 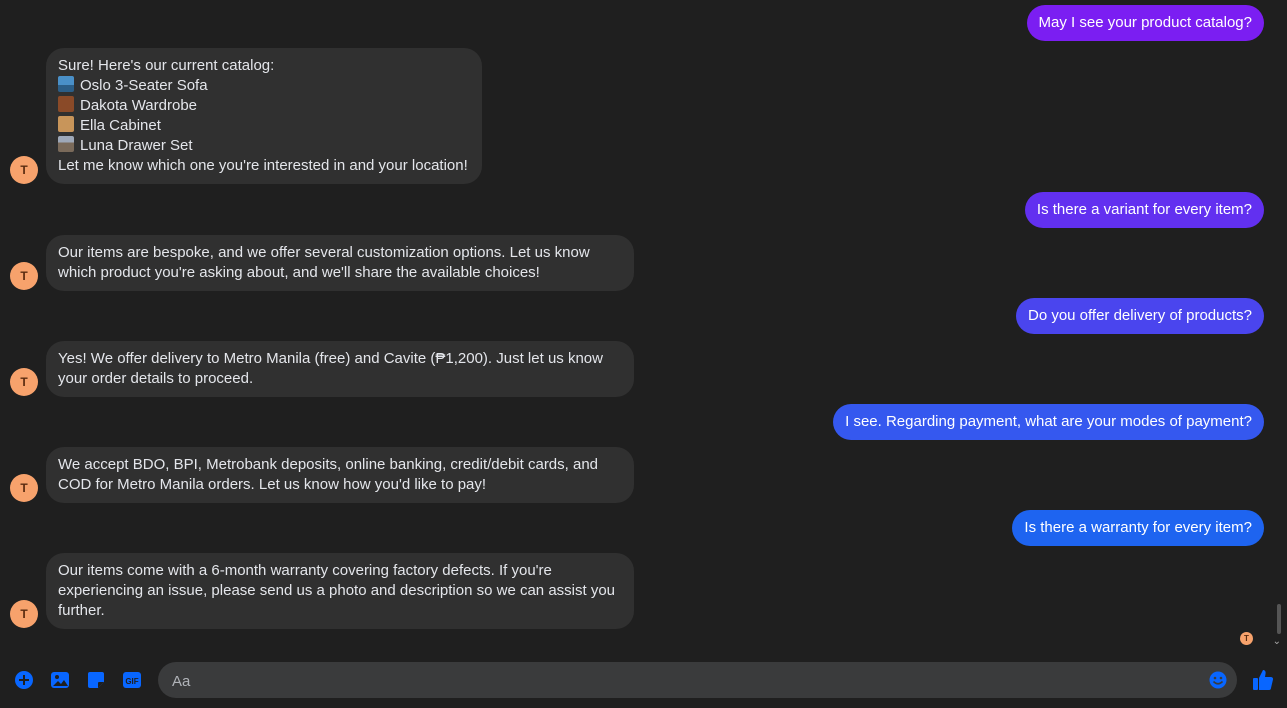 What do you see at coordinates (1144, 210) in the screenshot?
I see `outgoing-message: Is there a variant for every item?` at bounding box center [1144, 210].